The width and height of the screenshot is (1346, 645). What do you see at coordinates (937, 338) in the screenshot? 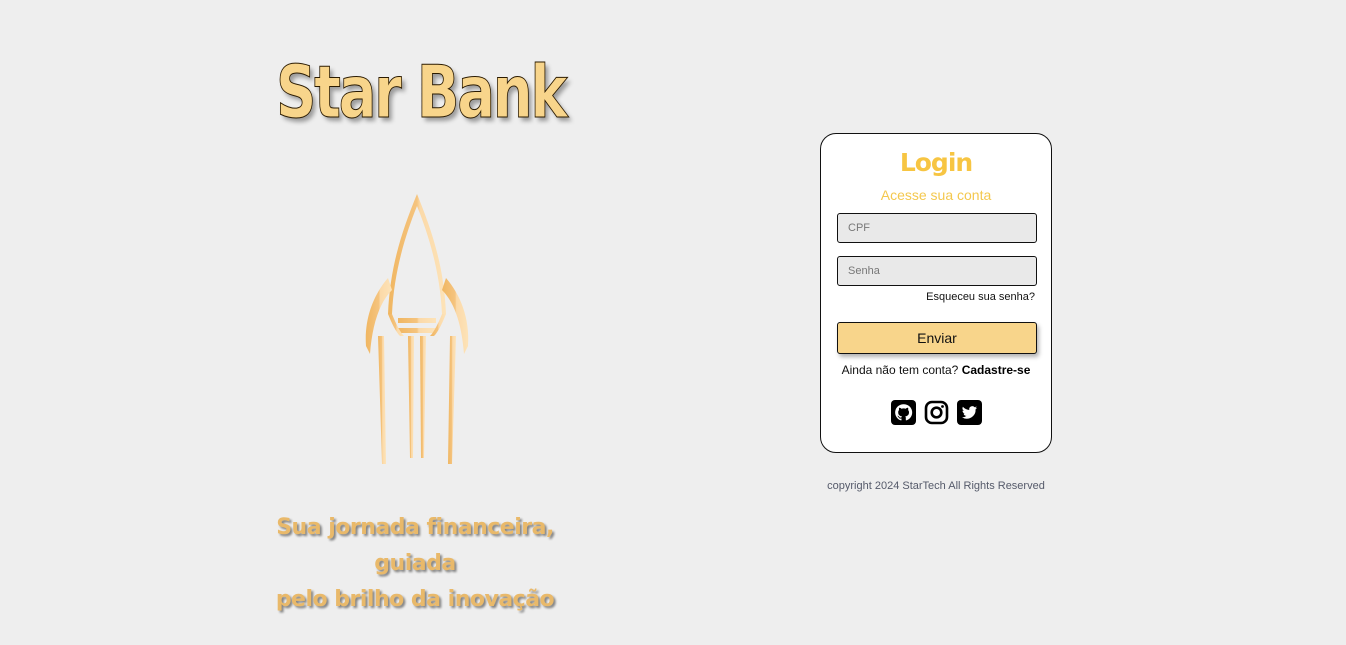
I see `submit-button: Enviar` at bounding box center [937, 338].